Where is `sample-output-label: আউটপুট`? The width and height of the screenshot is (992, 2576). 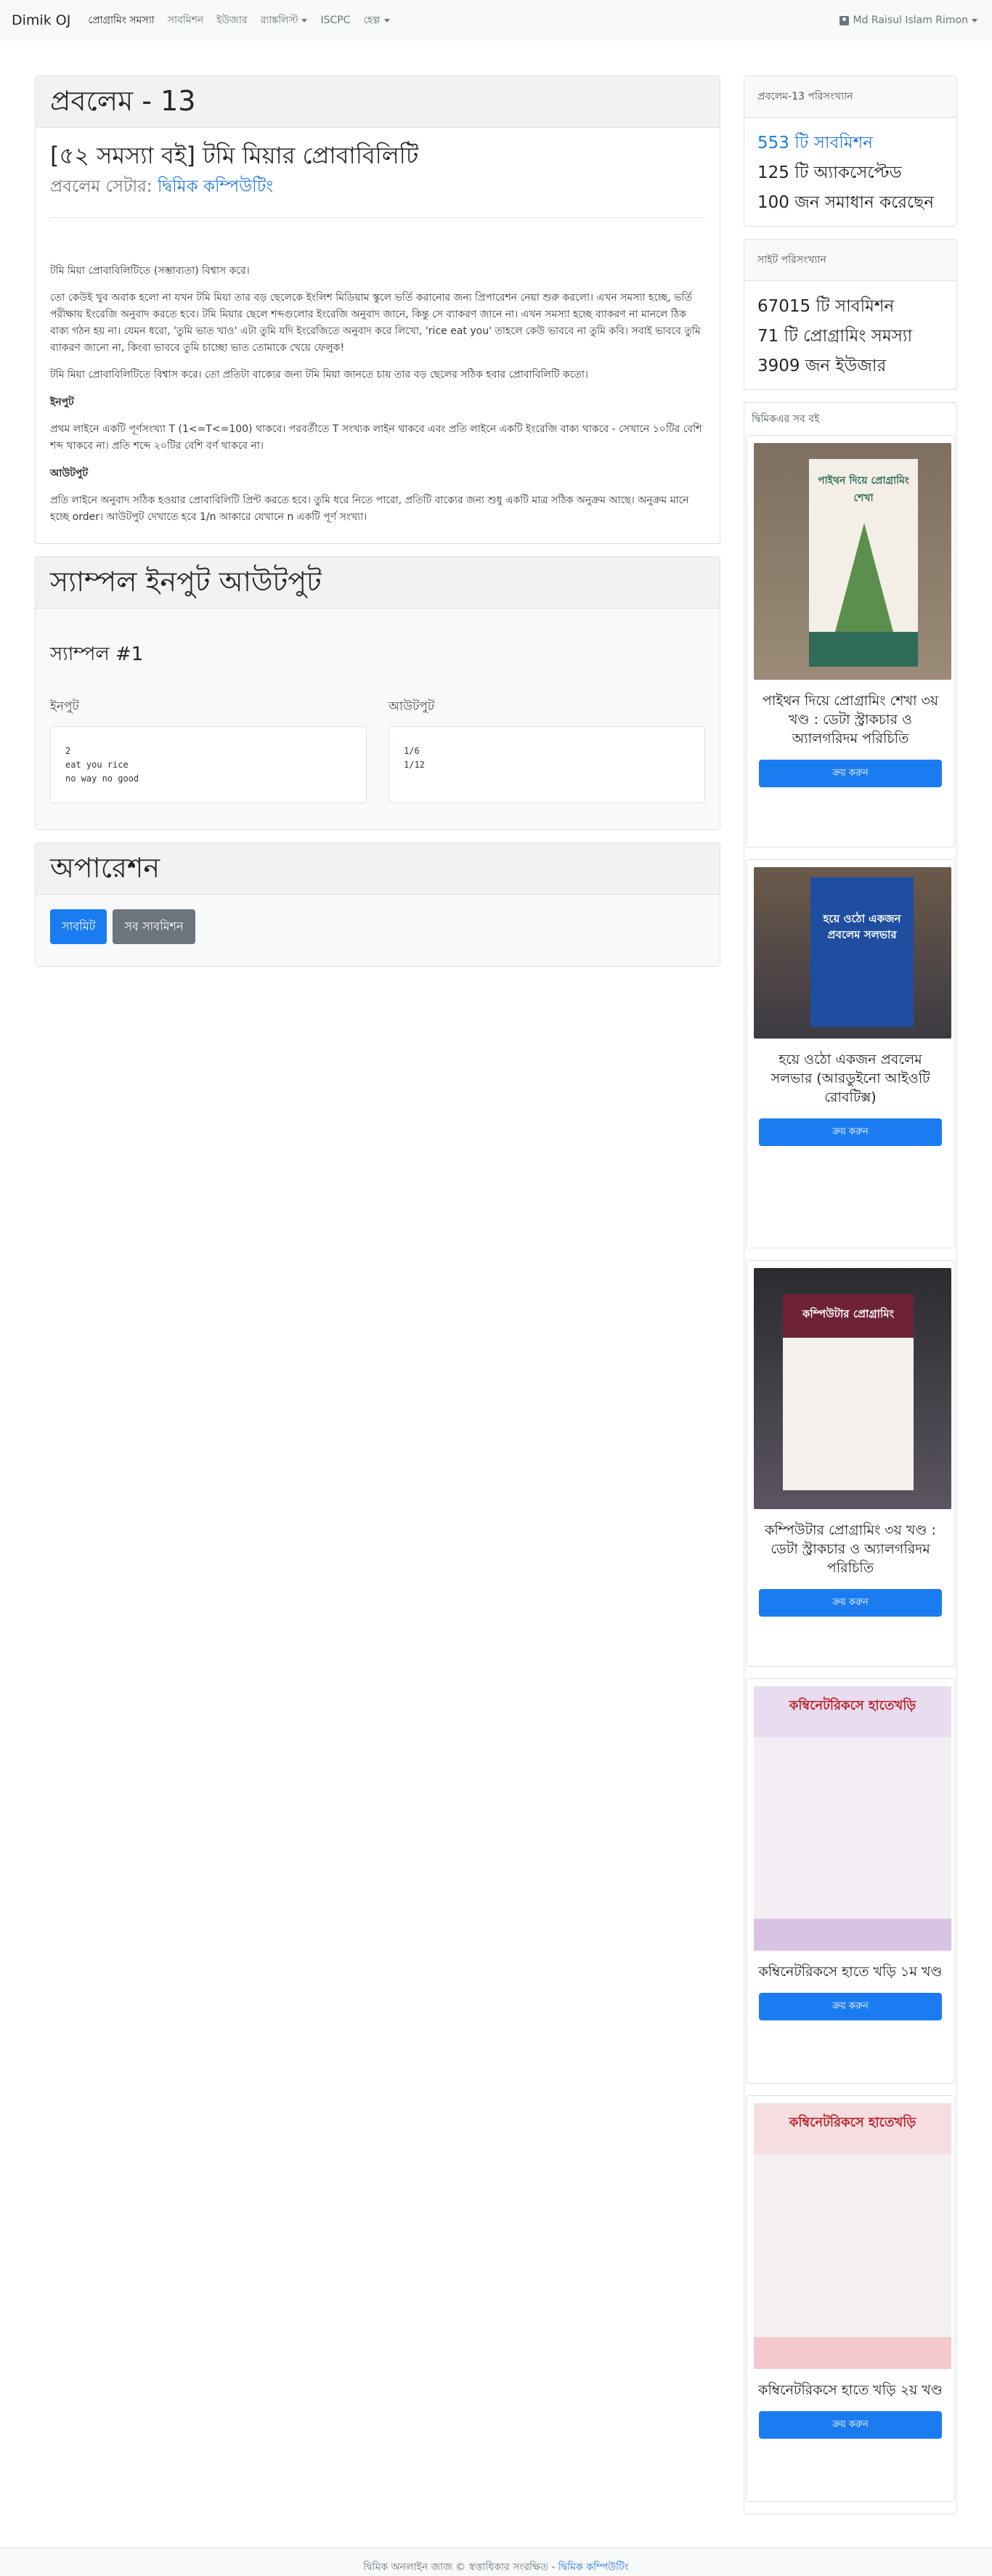 sample-output-label: আউটপুট is located at coordinates (412, 707).